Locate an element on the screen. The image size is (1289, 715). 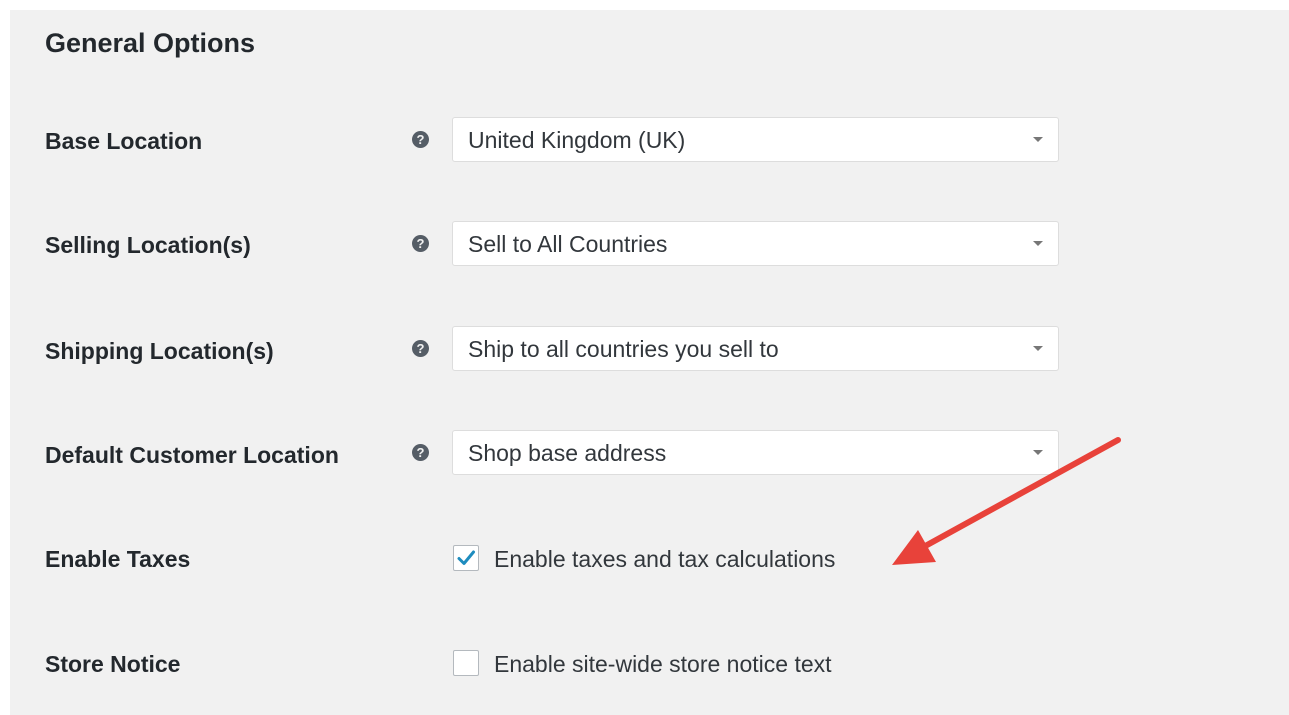
base-location-label: Base Location is located at coordinates (124, 141).